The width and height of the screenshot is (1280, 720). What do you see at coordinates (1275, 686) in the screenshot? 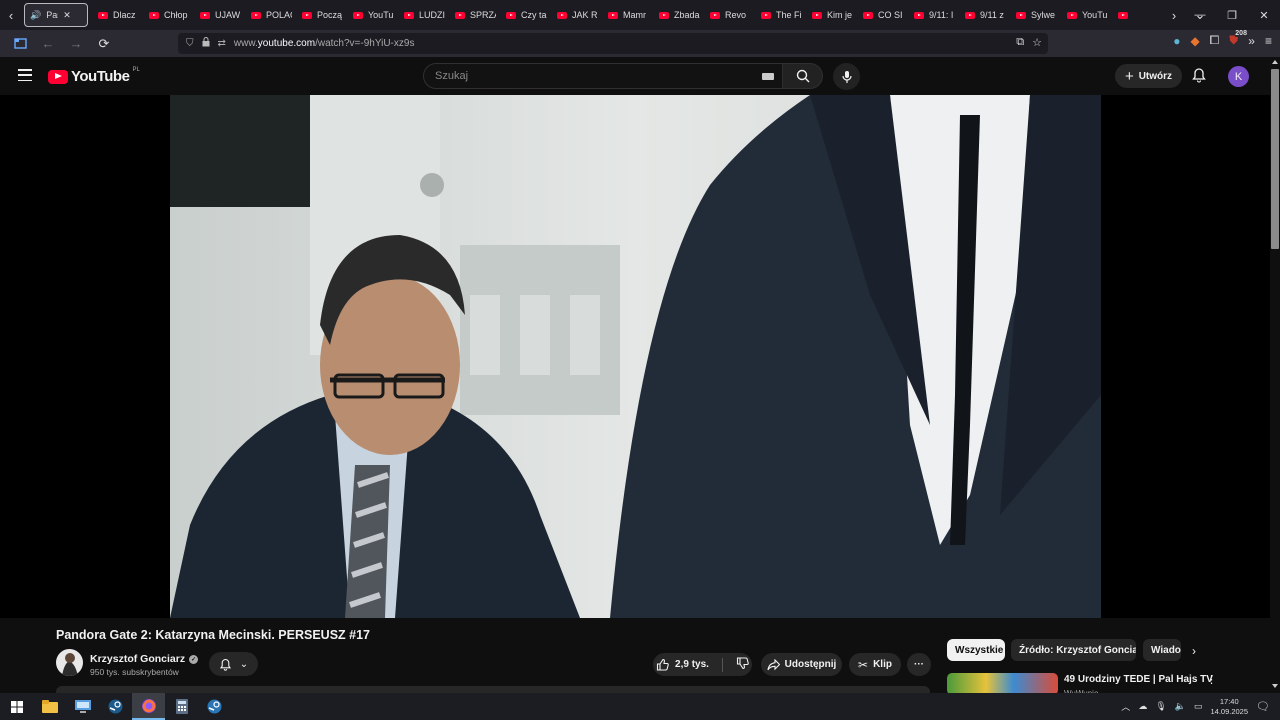
I see `scroll-down-arrow-icon` at bounding box center [1275, 686].